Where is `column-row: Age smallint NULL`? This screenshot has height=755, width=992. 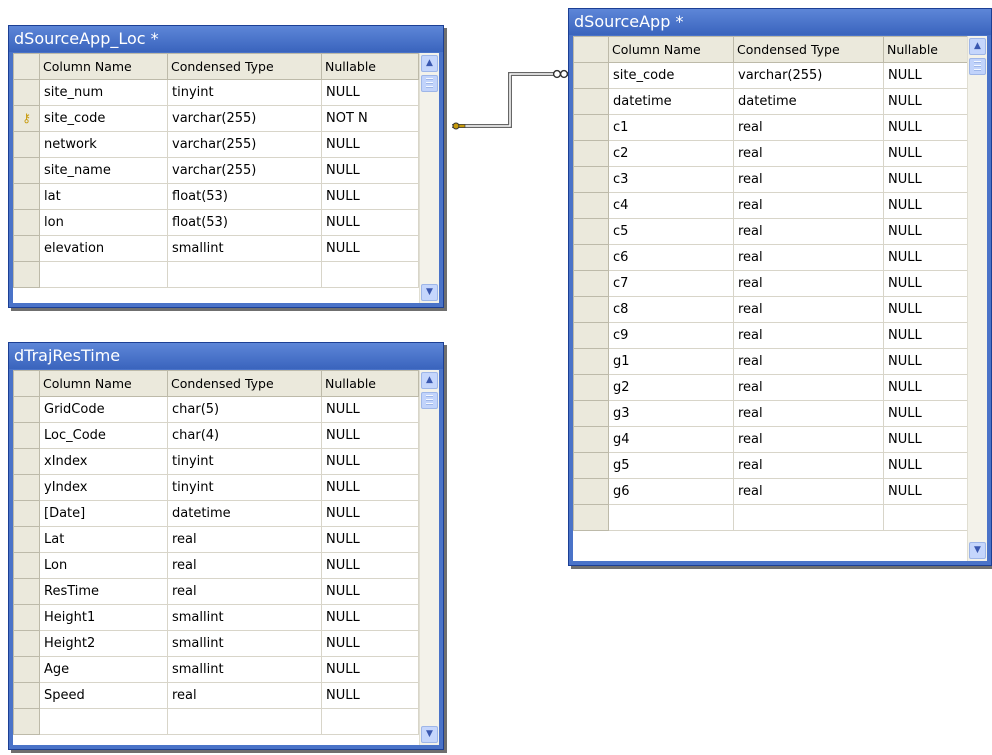
column-row: Age smallint NULL is located at coordinates (216, 669).